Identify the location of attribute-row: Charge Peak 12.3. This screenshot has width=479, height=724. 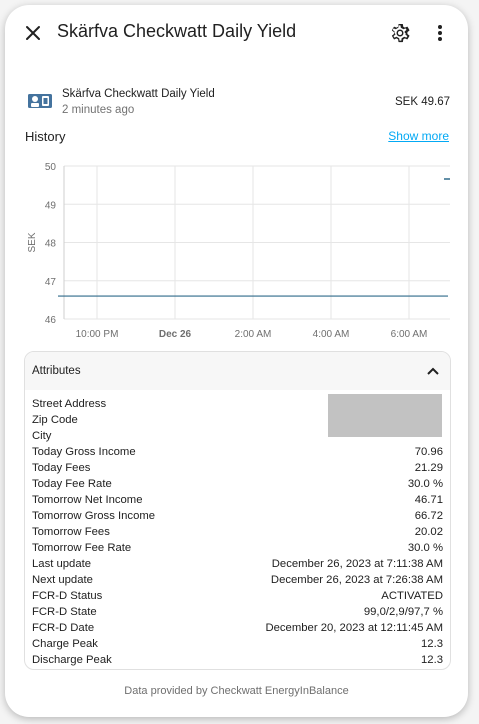
(237, 644).